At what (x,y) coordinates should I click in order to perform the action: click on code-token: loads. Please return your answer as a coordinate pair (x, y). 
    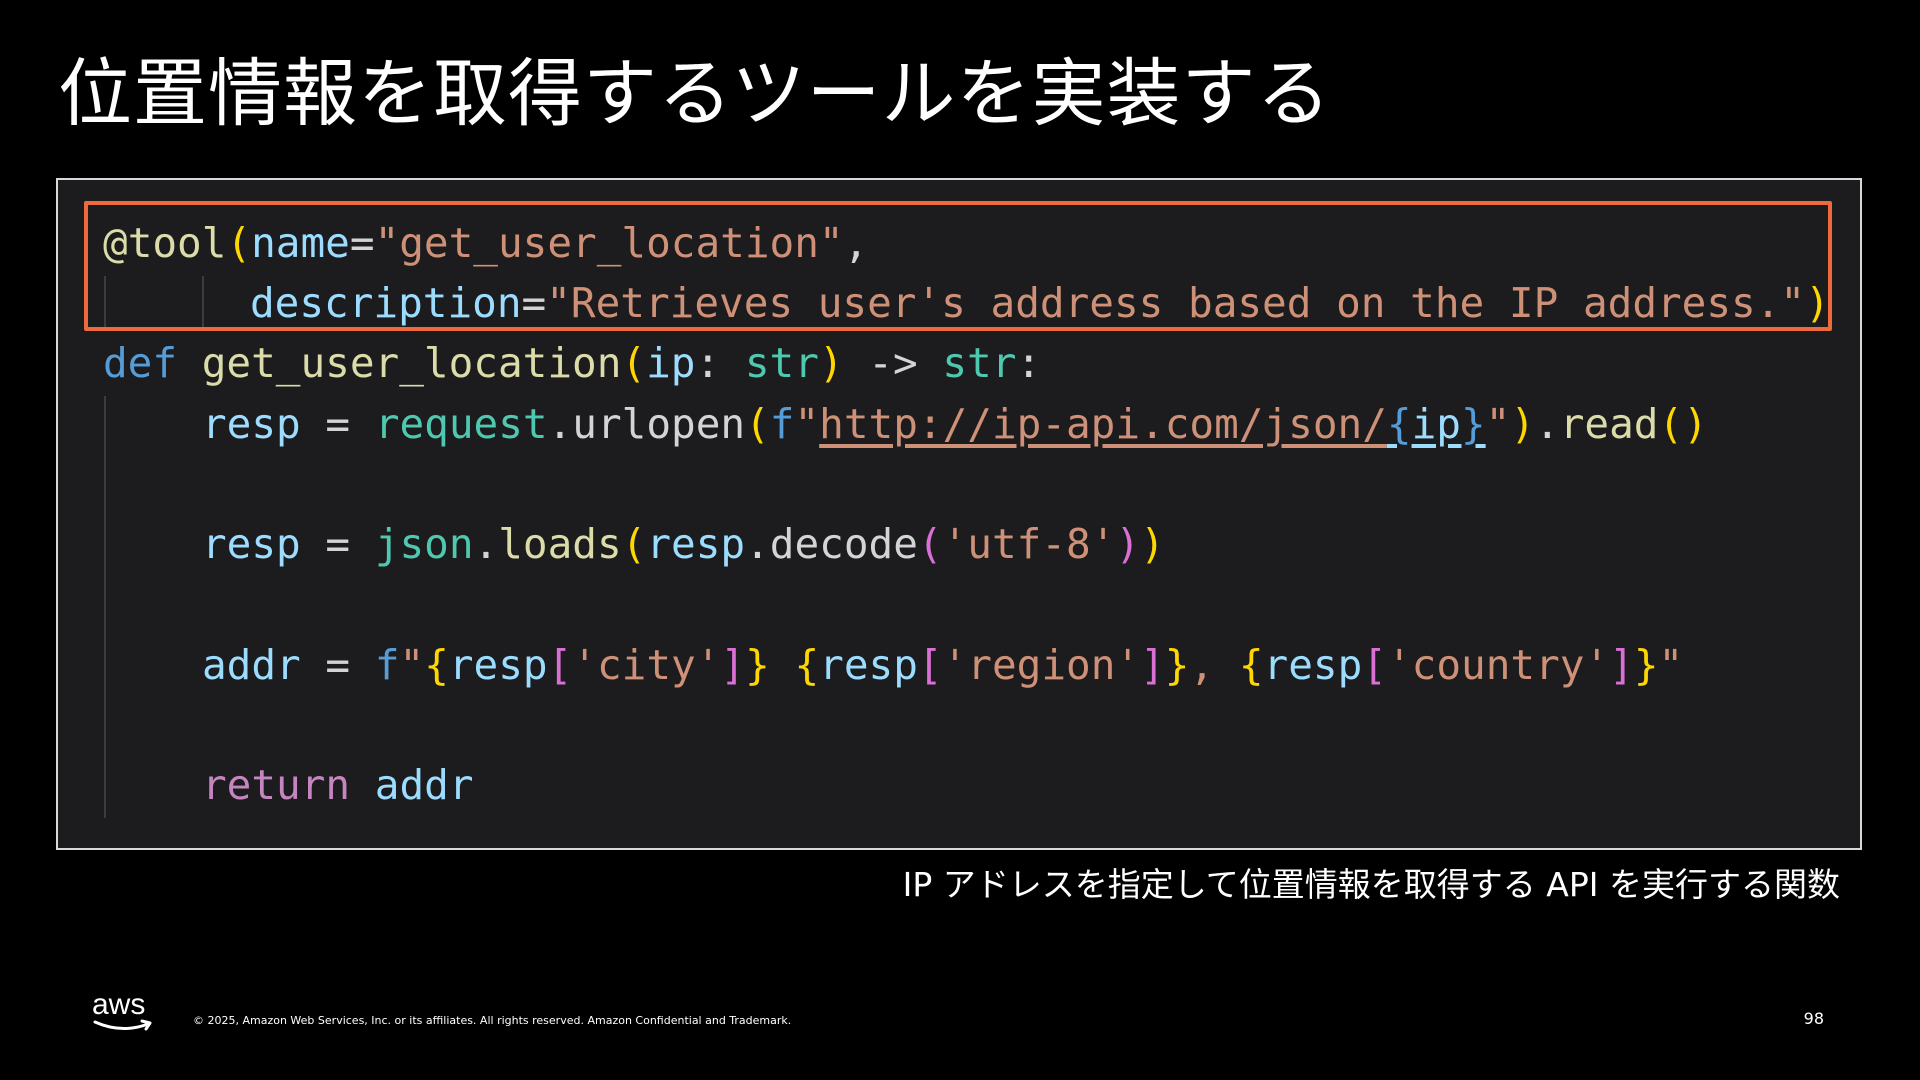
    Looking at the image, I should click on (560, 544).